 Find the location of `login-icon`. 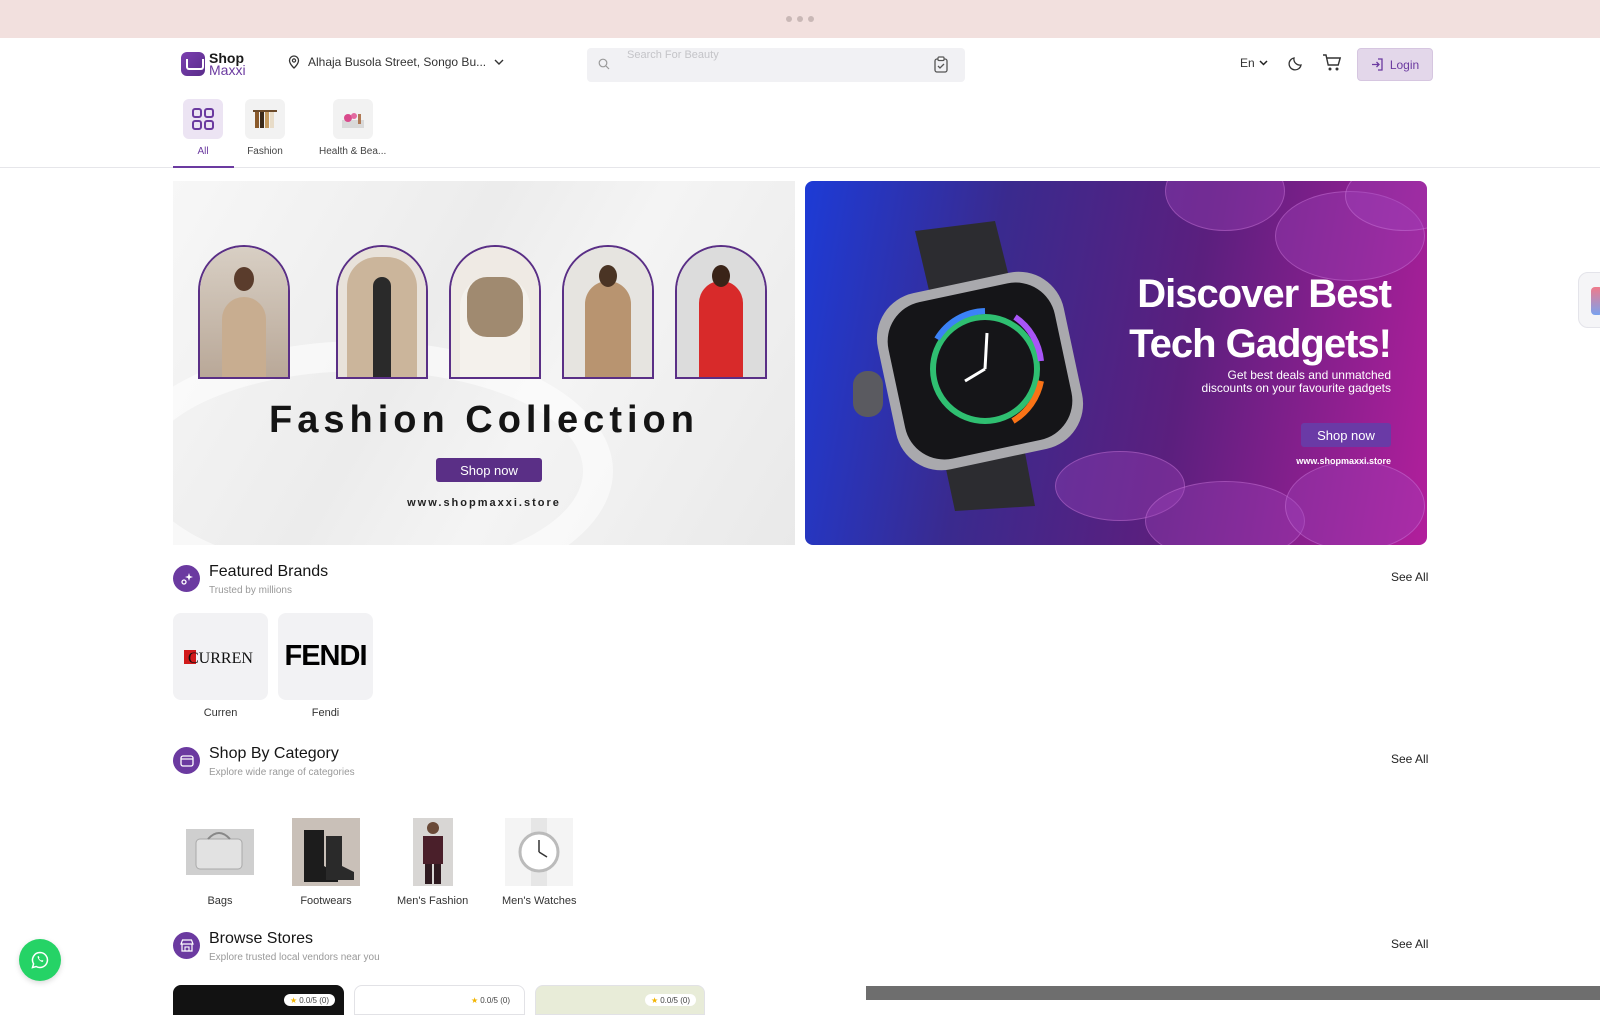

login-icon is located at coordinates (1377, 64).